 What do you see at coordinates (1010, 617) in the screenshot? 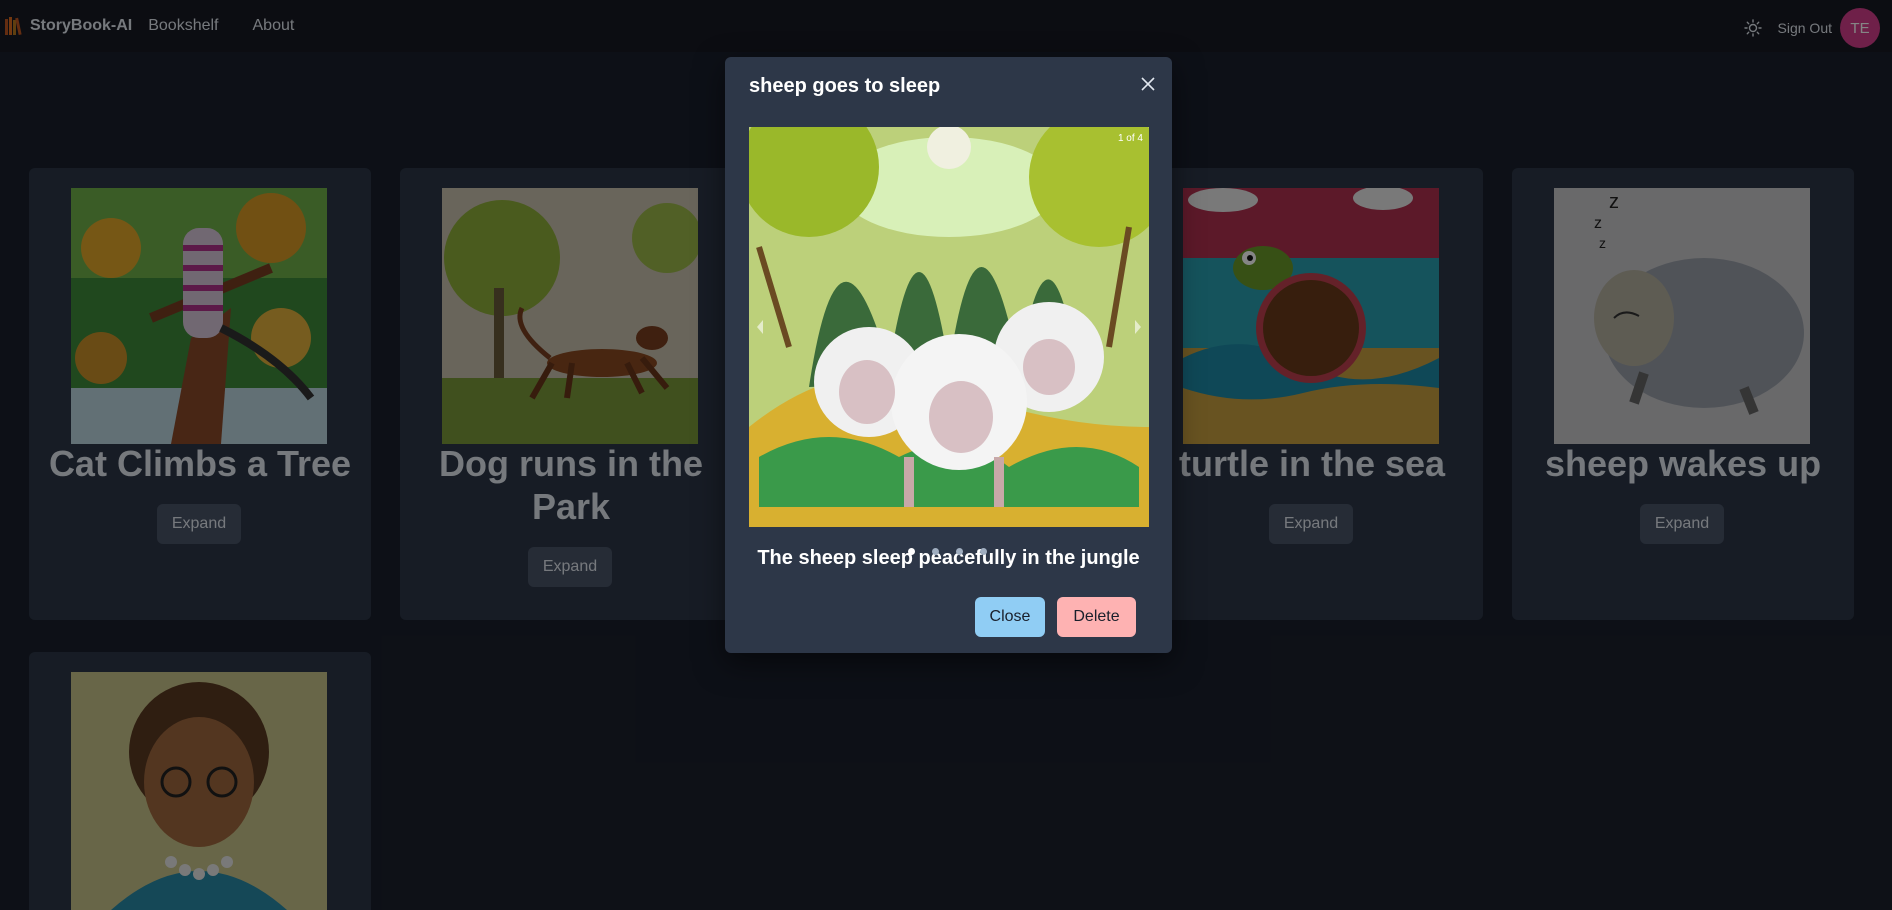
I see `close-button: Close` at bounding box center [1010, 617].